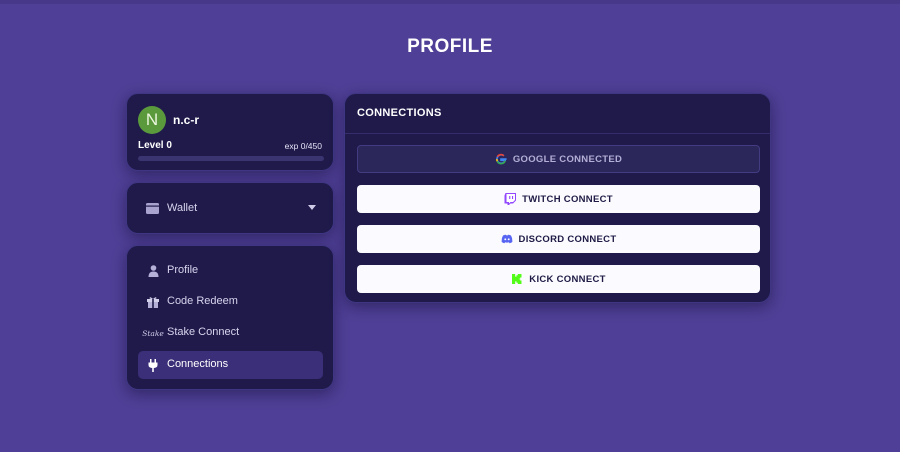 The width and height of the screenshot is (900, 452). What do you see at coordinates (230, 208) in the screenshot?
I see `wallet-dropdown: Wallet` at bounding box center [230, 208].